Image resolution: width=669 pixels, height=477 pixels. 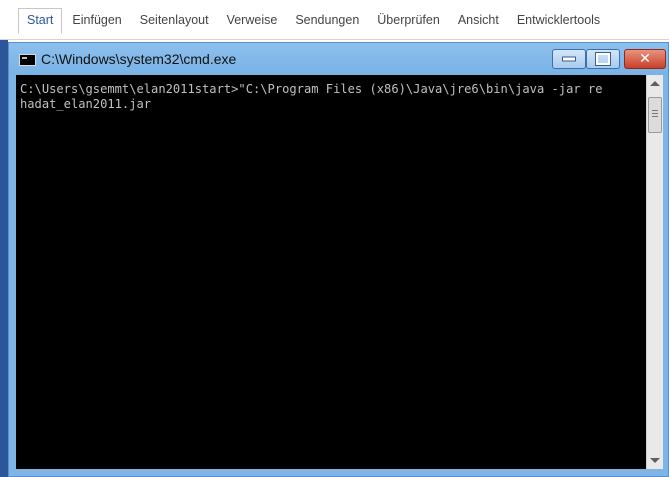 I want to click on close-icon: ✕, so click(x=645, y=59).